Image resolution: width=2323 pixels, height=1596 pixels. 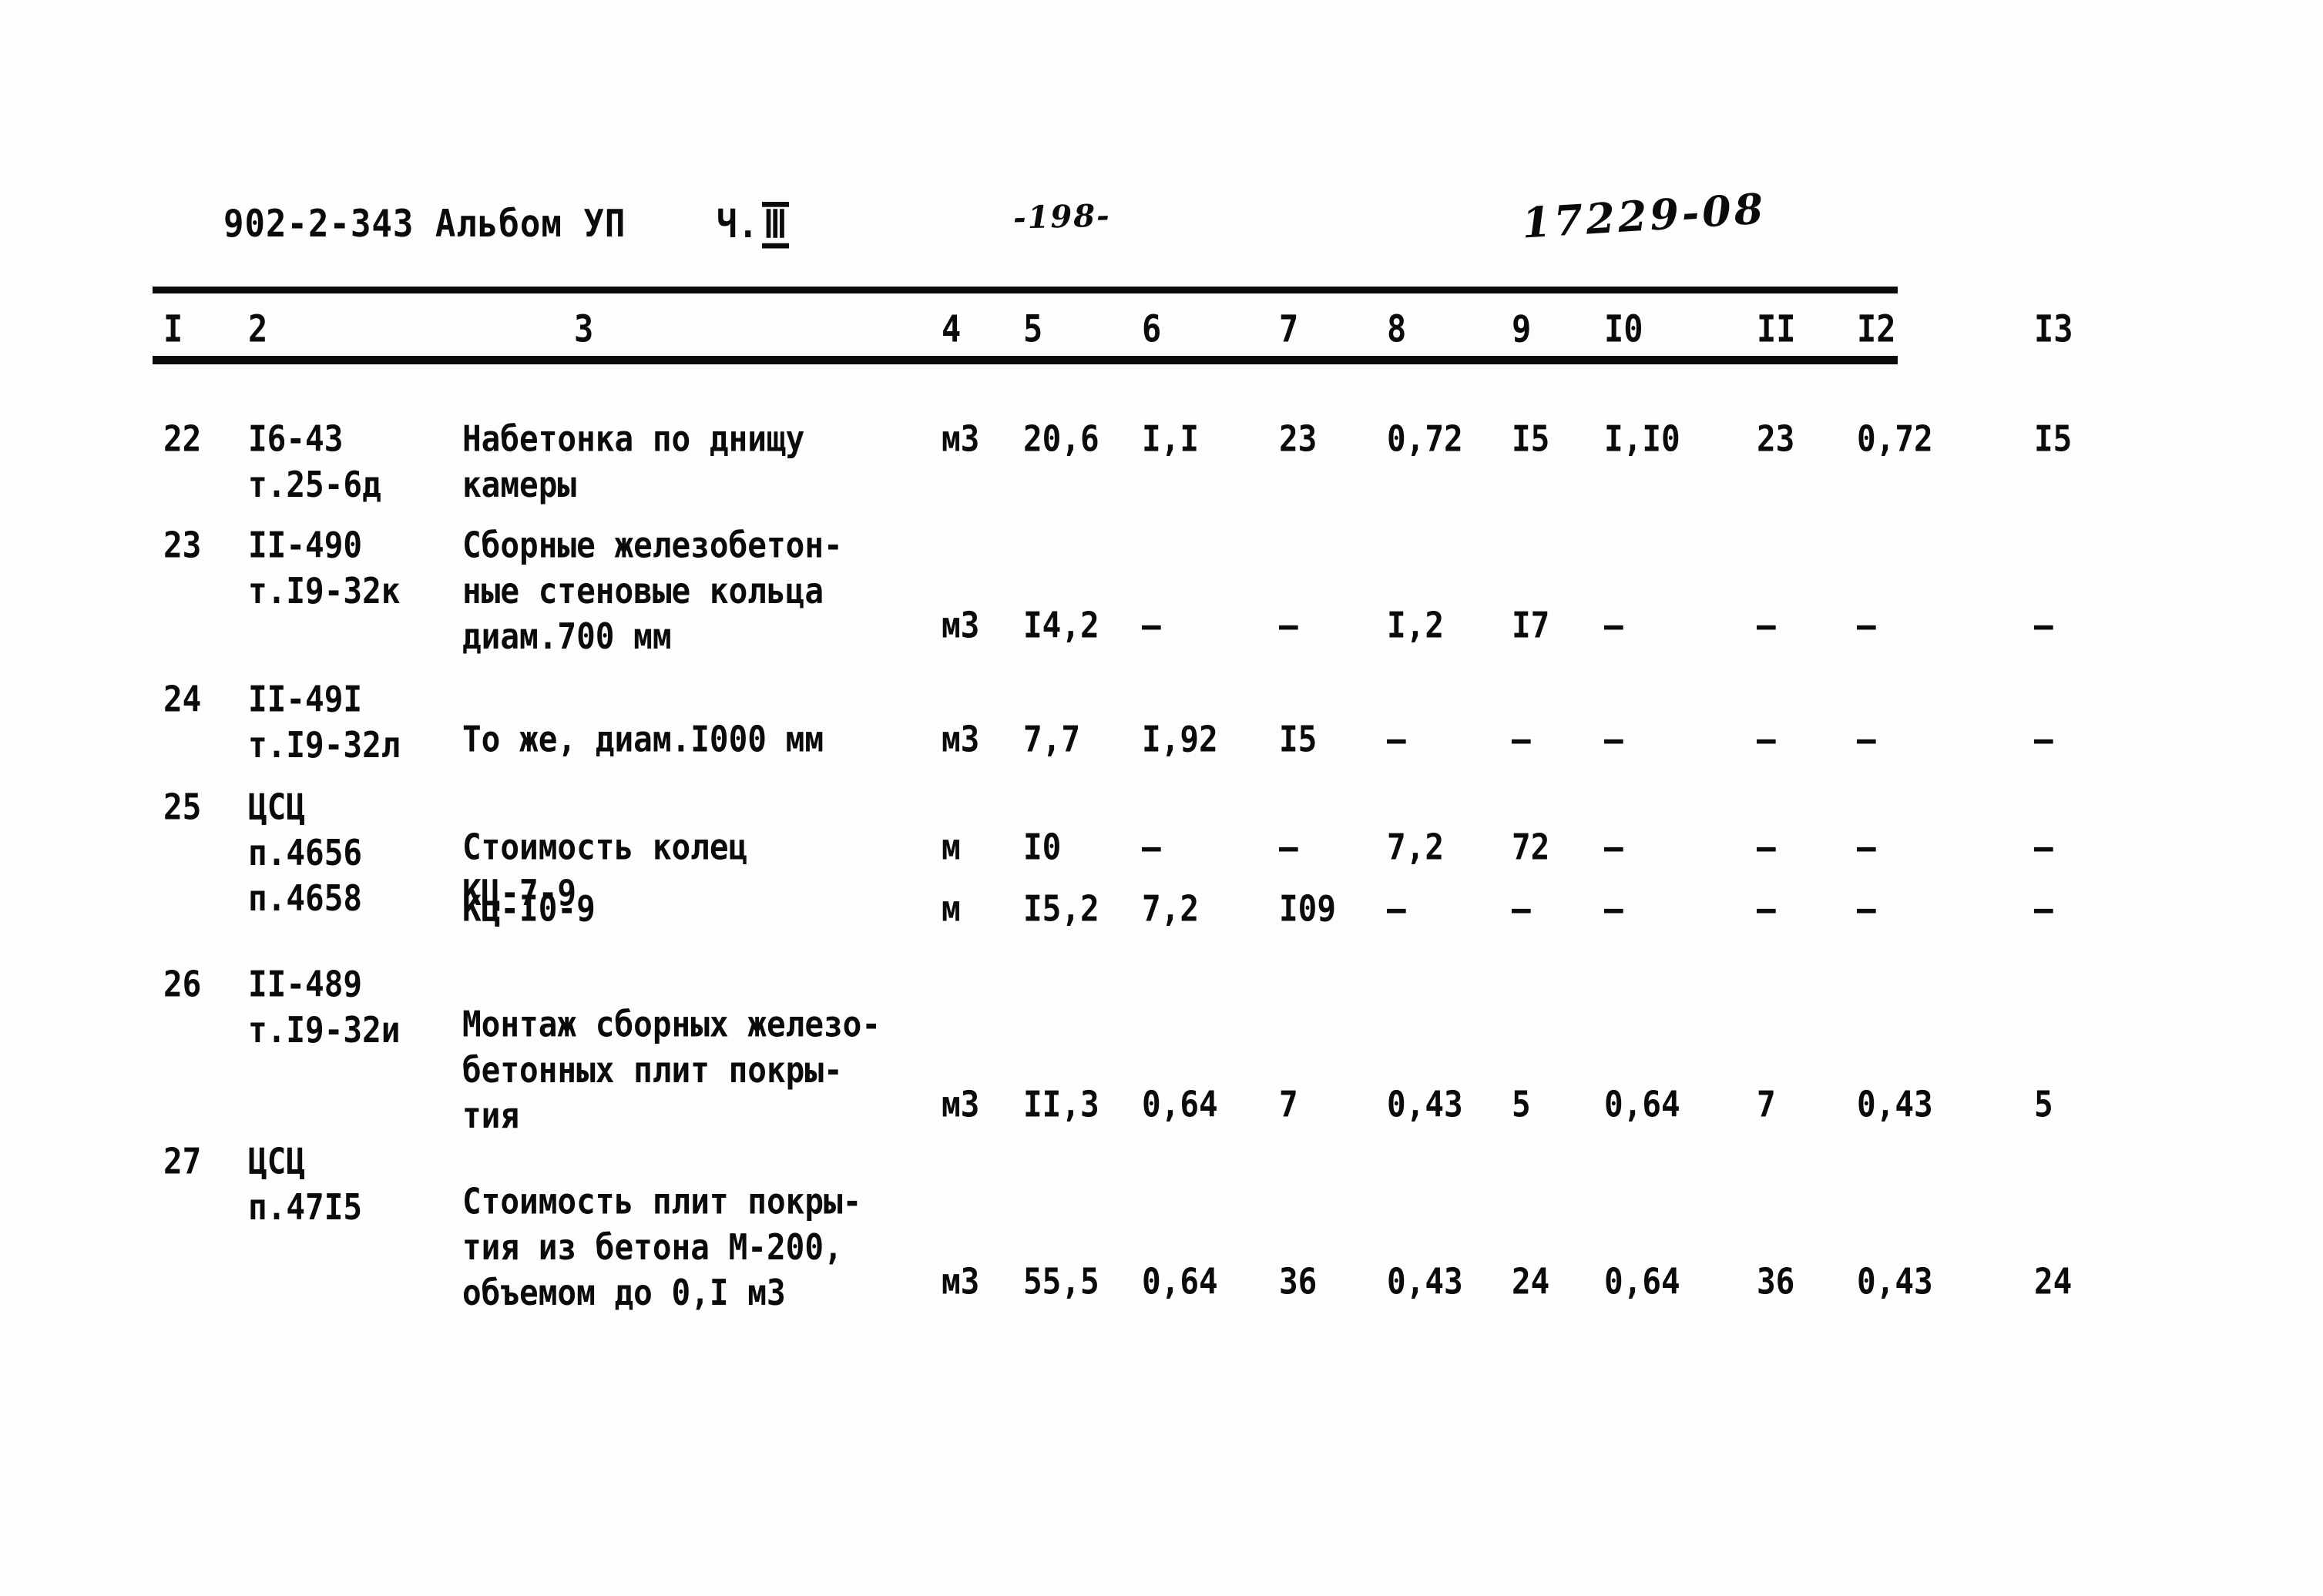 What do you see at coordinates (529, 908) in the screenshot?
I see `row-description: КЦ-I0-9` at bounding box center [529, 908].